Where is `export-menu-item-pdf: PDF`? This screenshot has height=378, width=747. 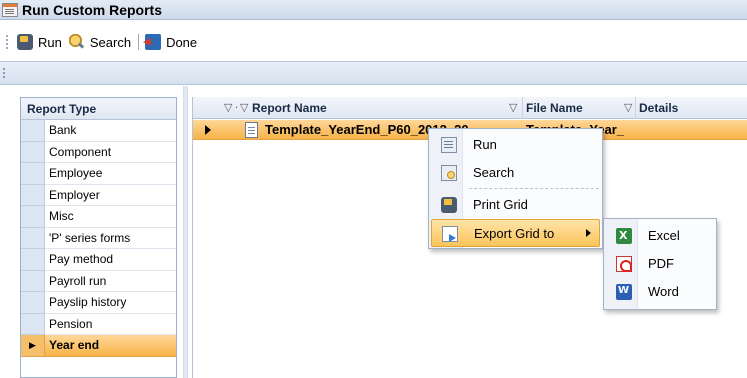 export-menu-item-pdf: PDF is located at coordinates (660, 264).